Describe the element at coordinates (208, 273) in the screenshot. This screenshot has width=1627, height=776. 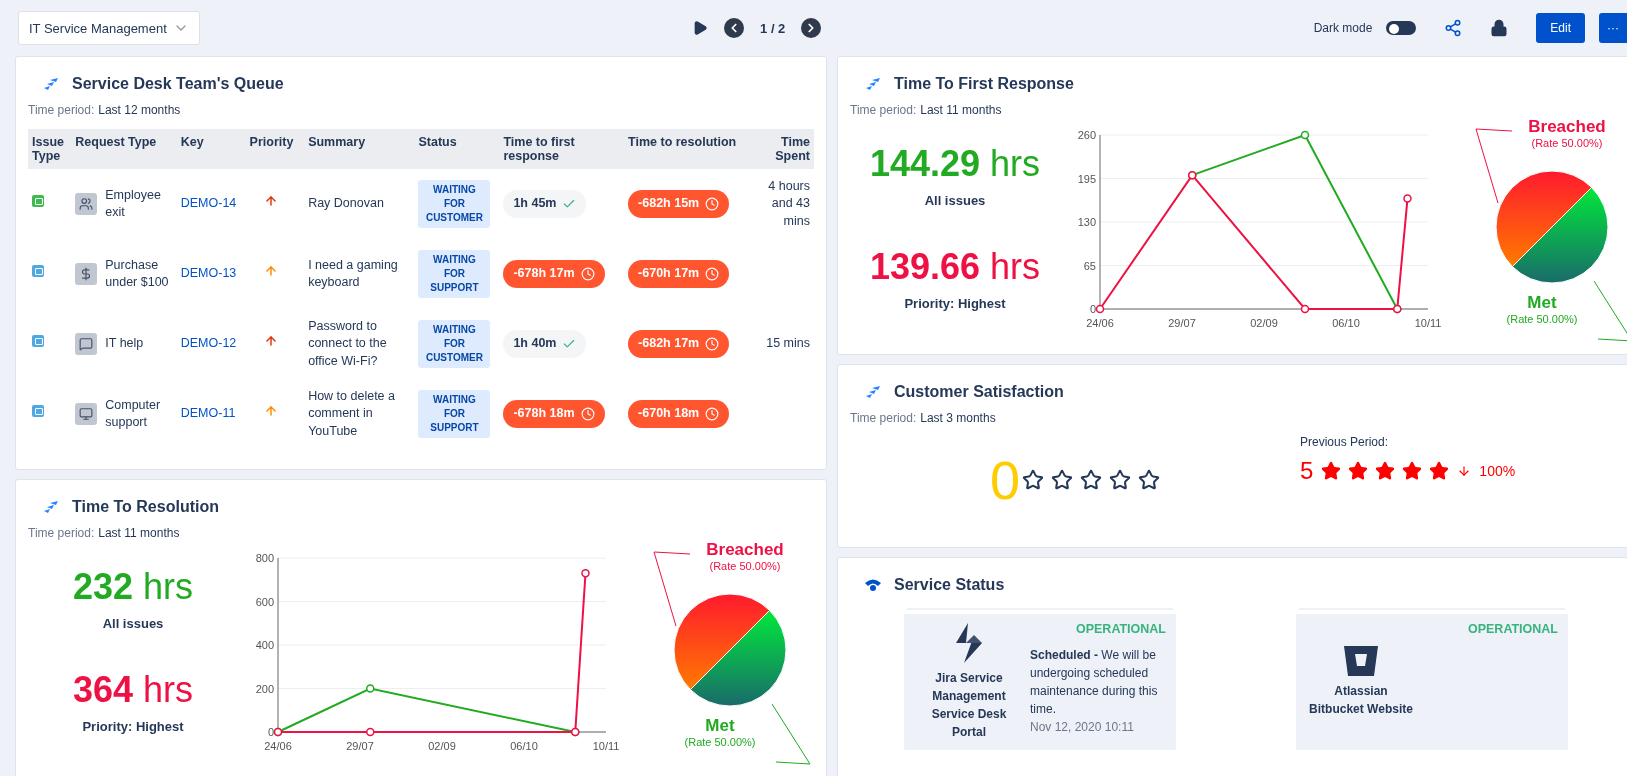
I see `issue-key-link: DEMO-13` at that location.